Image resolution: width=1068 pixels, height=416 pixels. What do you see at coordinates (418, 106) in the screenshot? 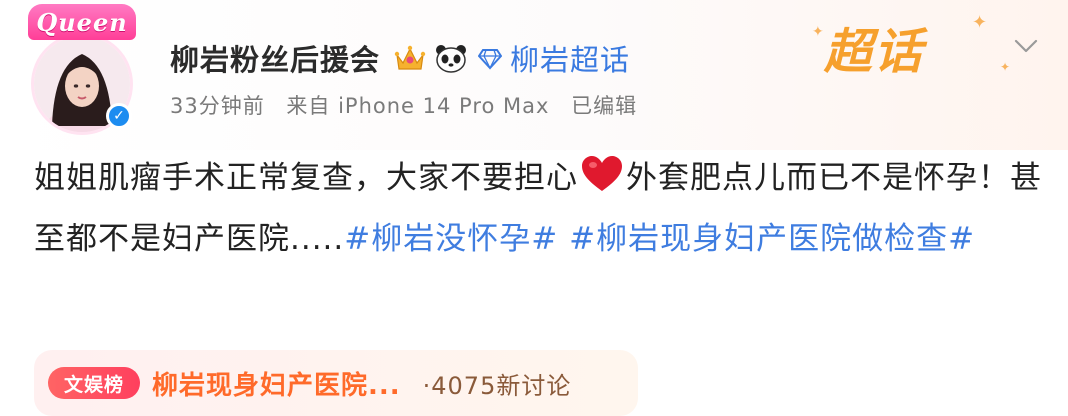
I see `post-source: 来自 iPhone 14 Pro Max` at bounding box center [418, 106].